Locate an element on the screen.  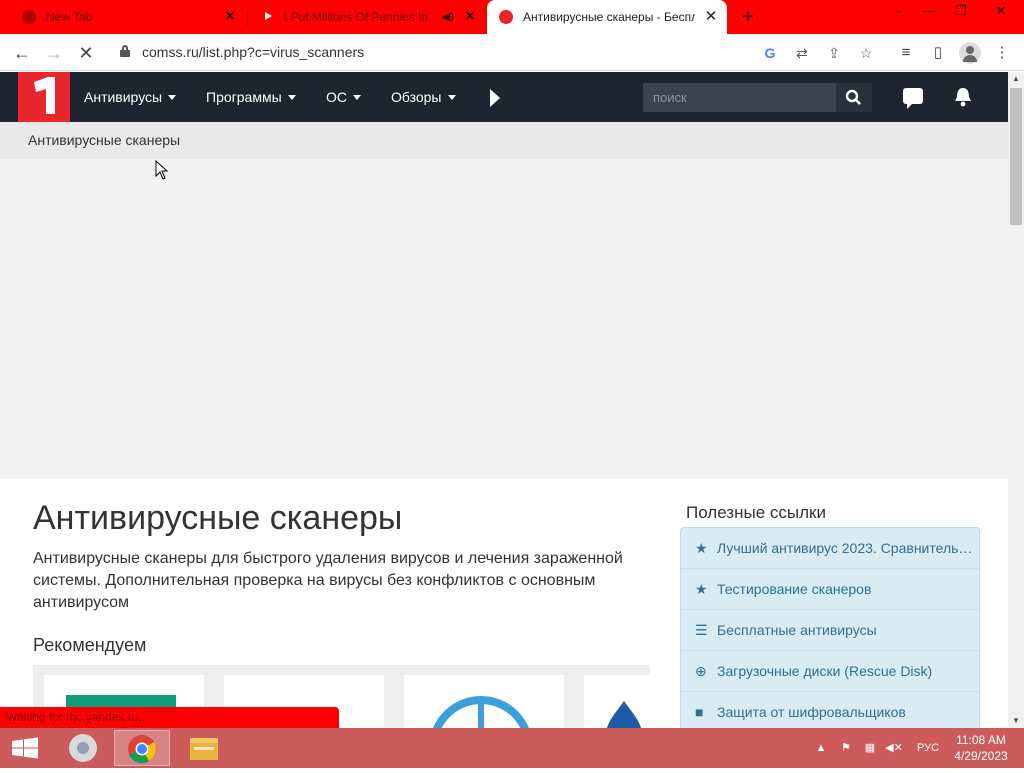
search-button is located at coordinates (854, 97).